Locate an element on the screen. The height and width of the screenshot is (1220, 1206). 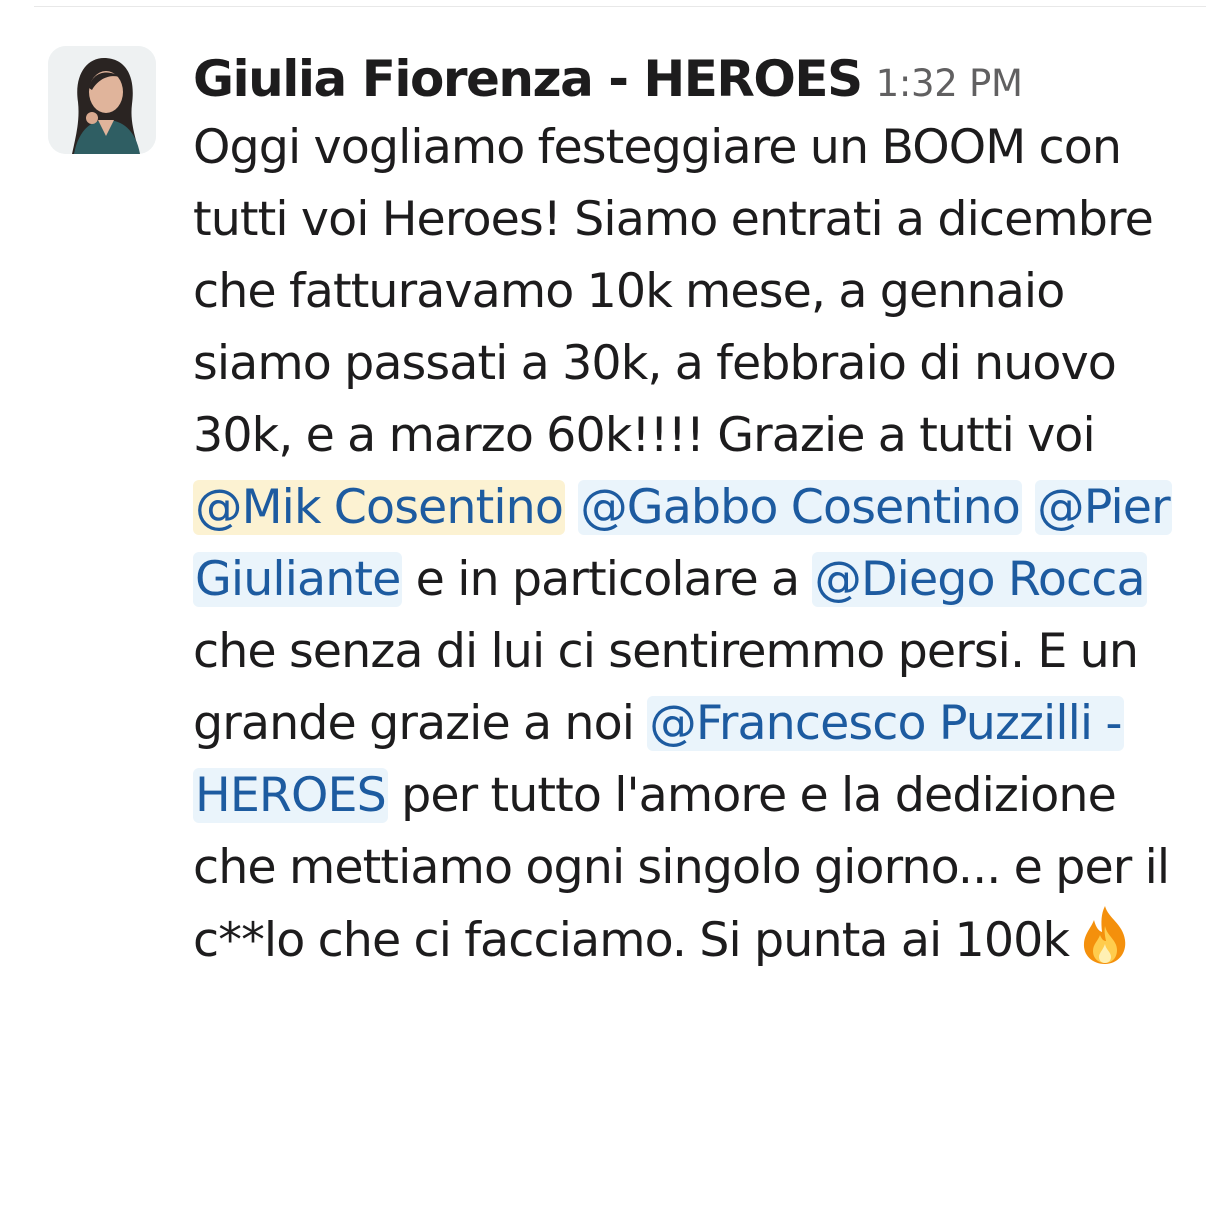
sender-name: Giulia Fiorenza - HEROES is located at coordinates (528, 79).